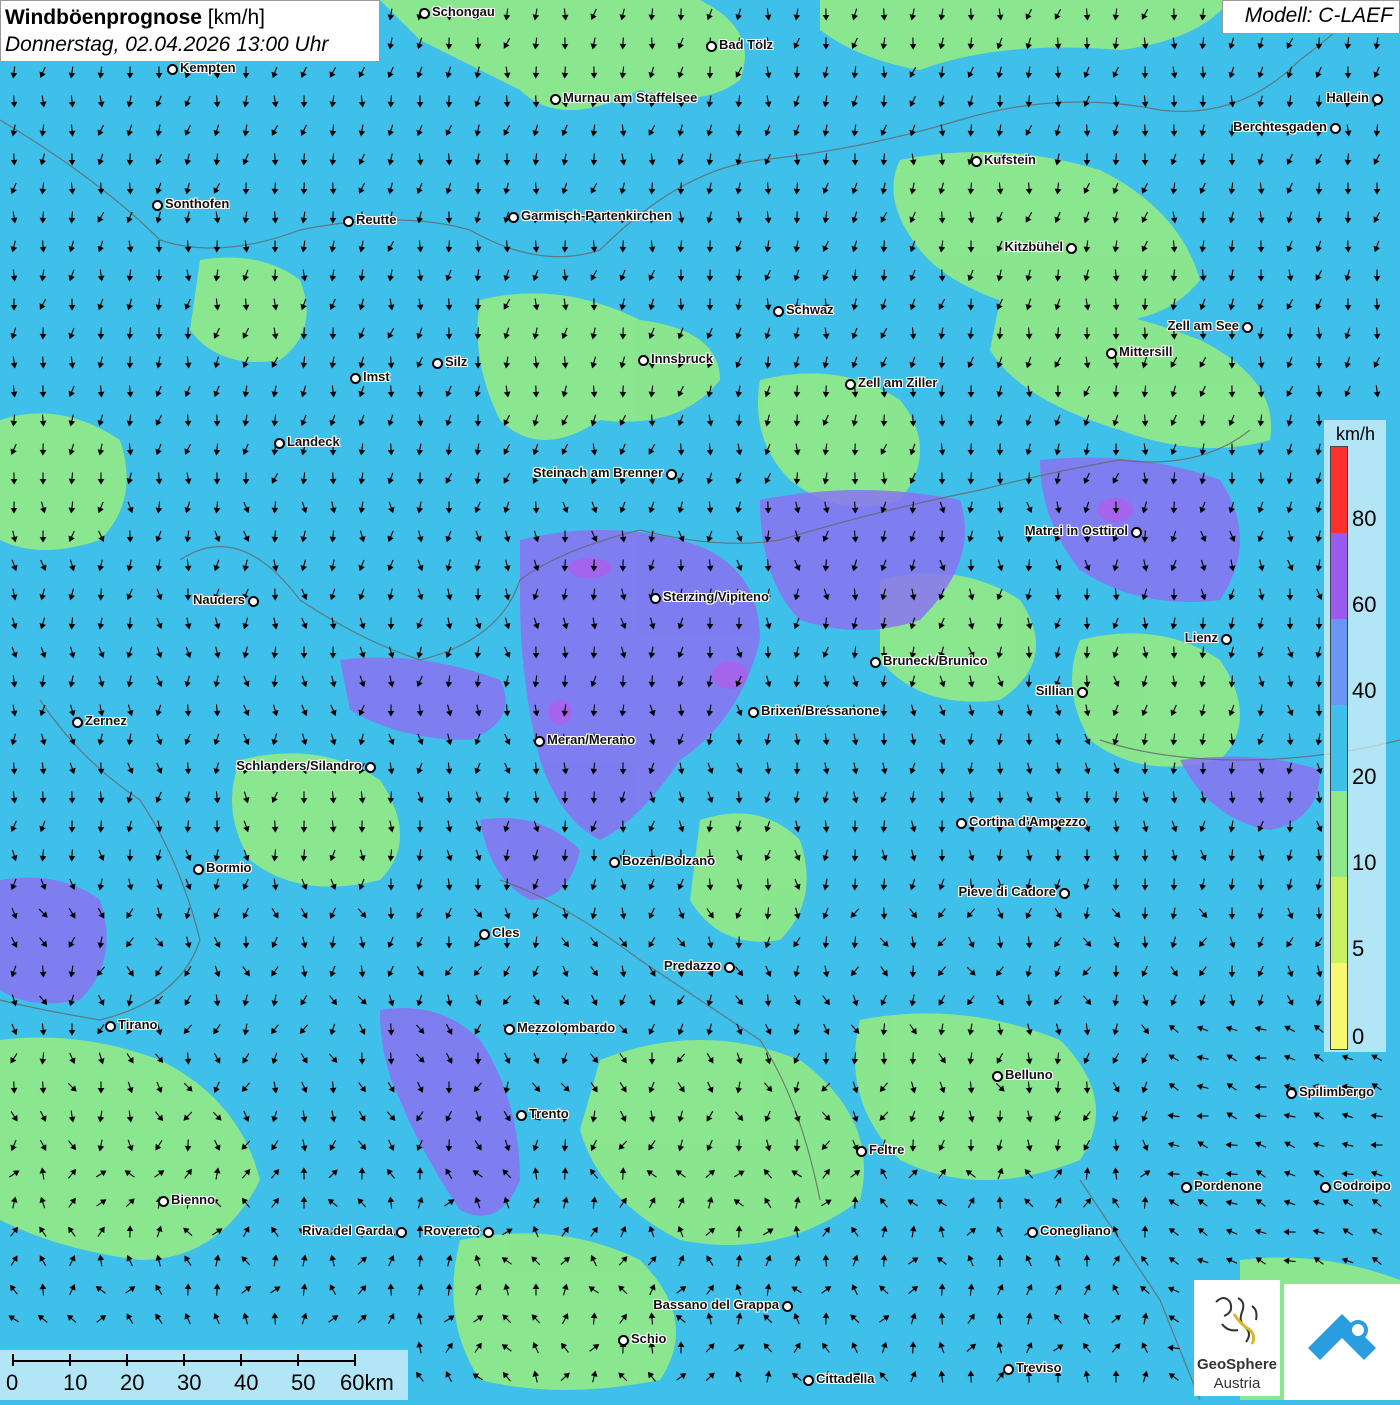 This screenshot has height=1405, width=1400. I want to click on city-label: Sterzing/Vipiteno, so click(716, 596).